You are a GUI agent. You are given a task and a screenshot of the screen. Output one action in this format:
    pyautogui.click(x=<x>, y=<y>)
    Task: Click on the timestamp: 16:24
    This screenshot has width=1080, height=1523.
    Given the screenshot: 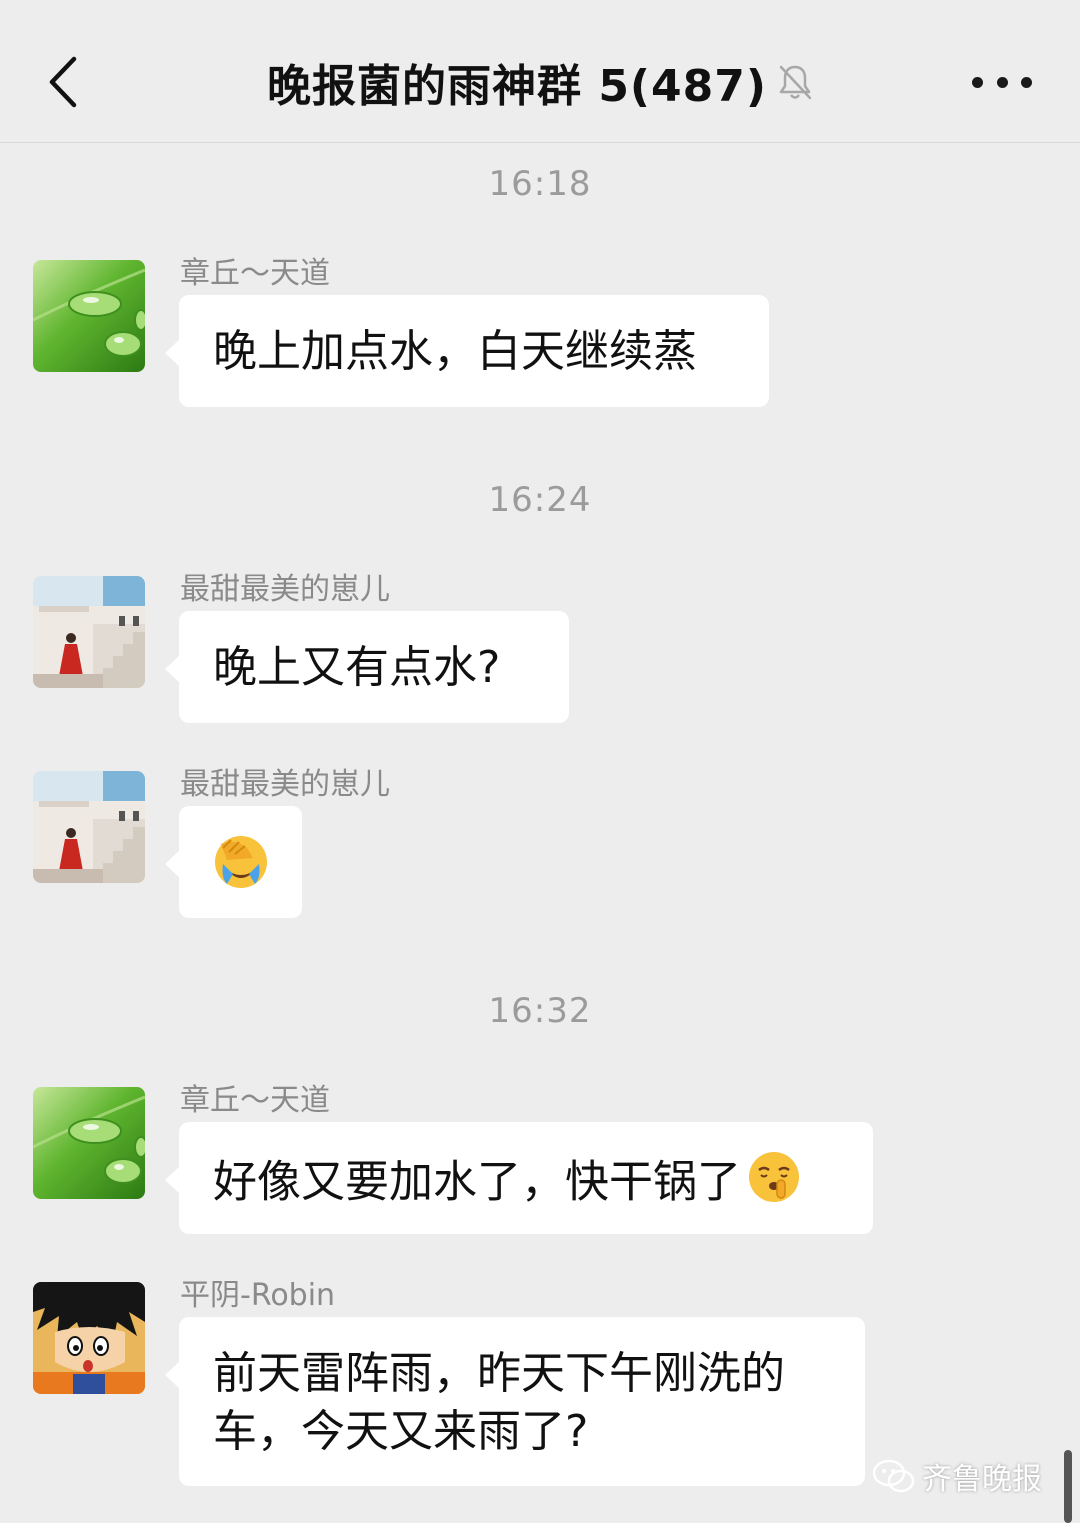 What is the action you would take?
    pyautogui.click(x=540, y=500)
    